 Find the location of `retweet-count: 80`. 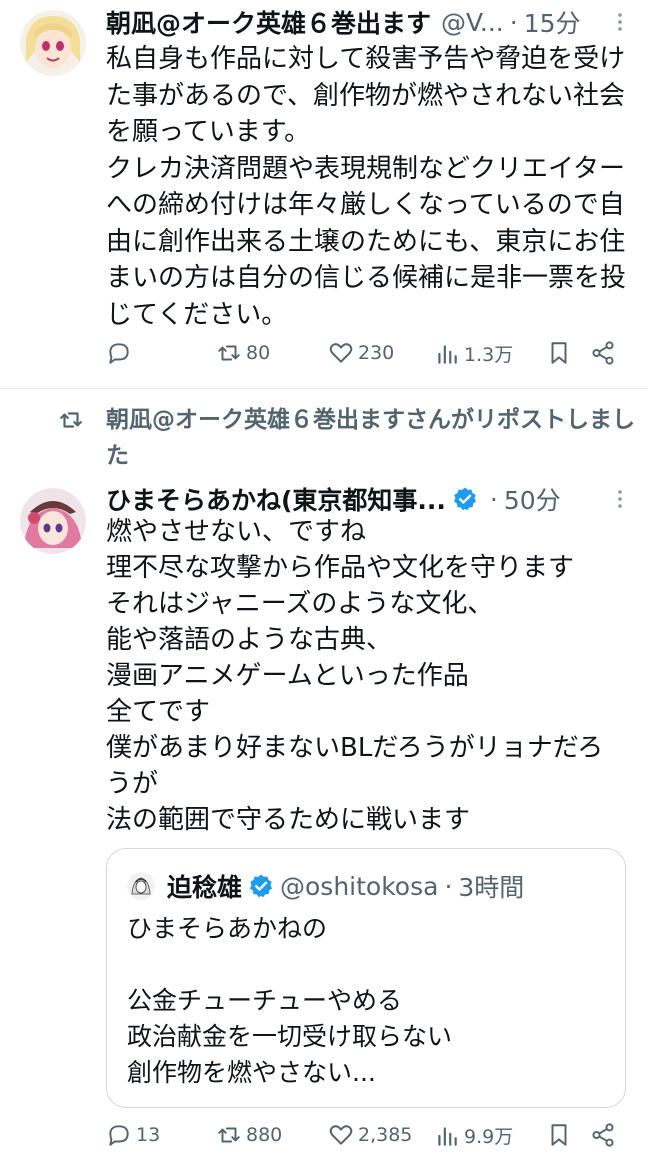

retweet-count: 80 is located at coordinates (258, 353).